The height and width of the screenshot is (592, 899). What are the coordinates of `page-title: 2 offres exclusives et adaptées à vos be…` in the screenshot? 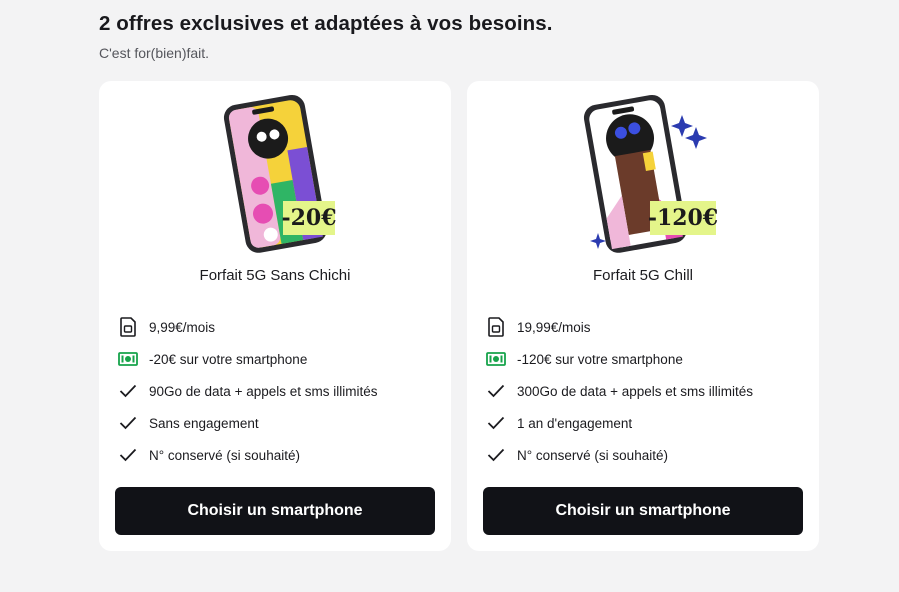 It's located at (326, 23).